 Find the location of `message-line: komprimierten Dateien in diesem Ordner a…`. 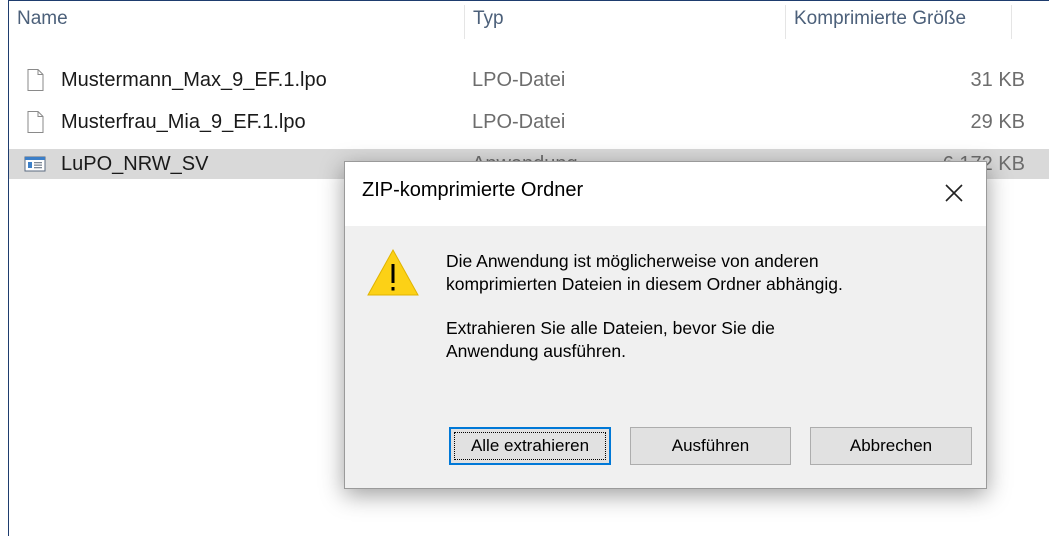

message-line: komprimierten Dateien in diesem Ordner a… is located at coordinates (644, 284).